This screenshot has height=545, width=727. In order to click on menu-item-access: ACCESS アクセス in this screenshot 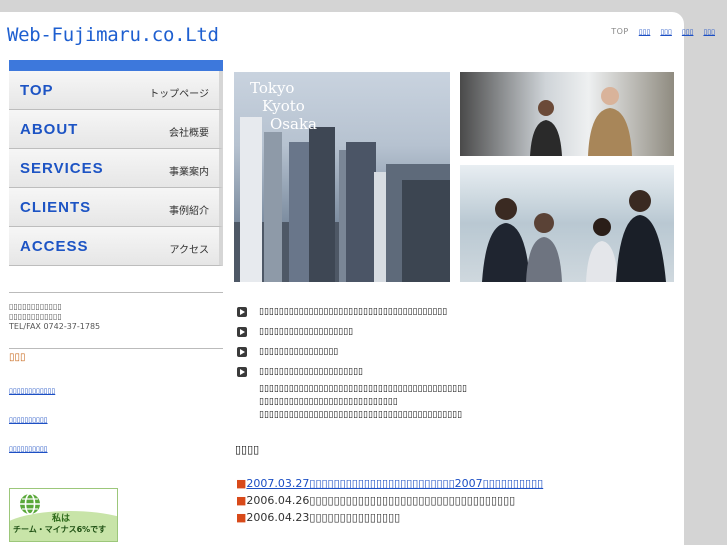, I will do `click(116, 246)`.